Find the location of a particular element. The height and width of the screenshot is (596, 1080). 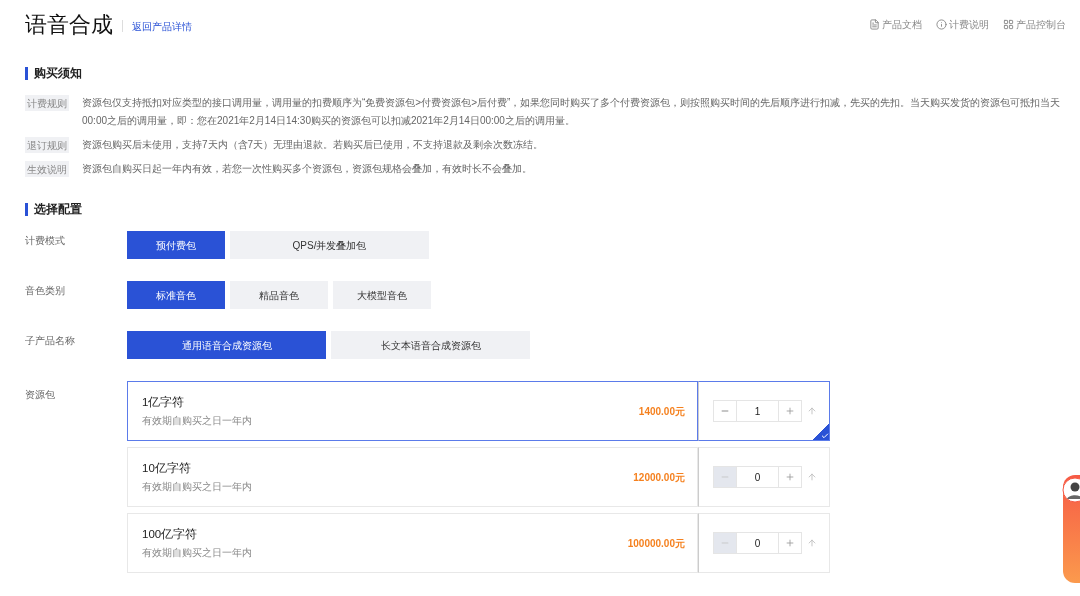

rule-text: 资源包购买后未使用，支持7天内（含7天）无理由退款。若购买后已使用，不支持退款及剩余次数冻结。 is located at coordinates (313, 145).